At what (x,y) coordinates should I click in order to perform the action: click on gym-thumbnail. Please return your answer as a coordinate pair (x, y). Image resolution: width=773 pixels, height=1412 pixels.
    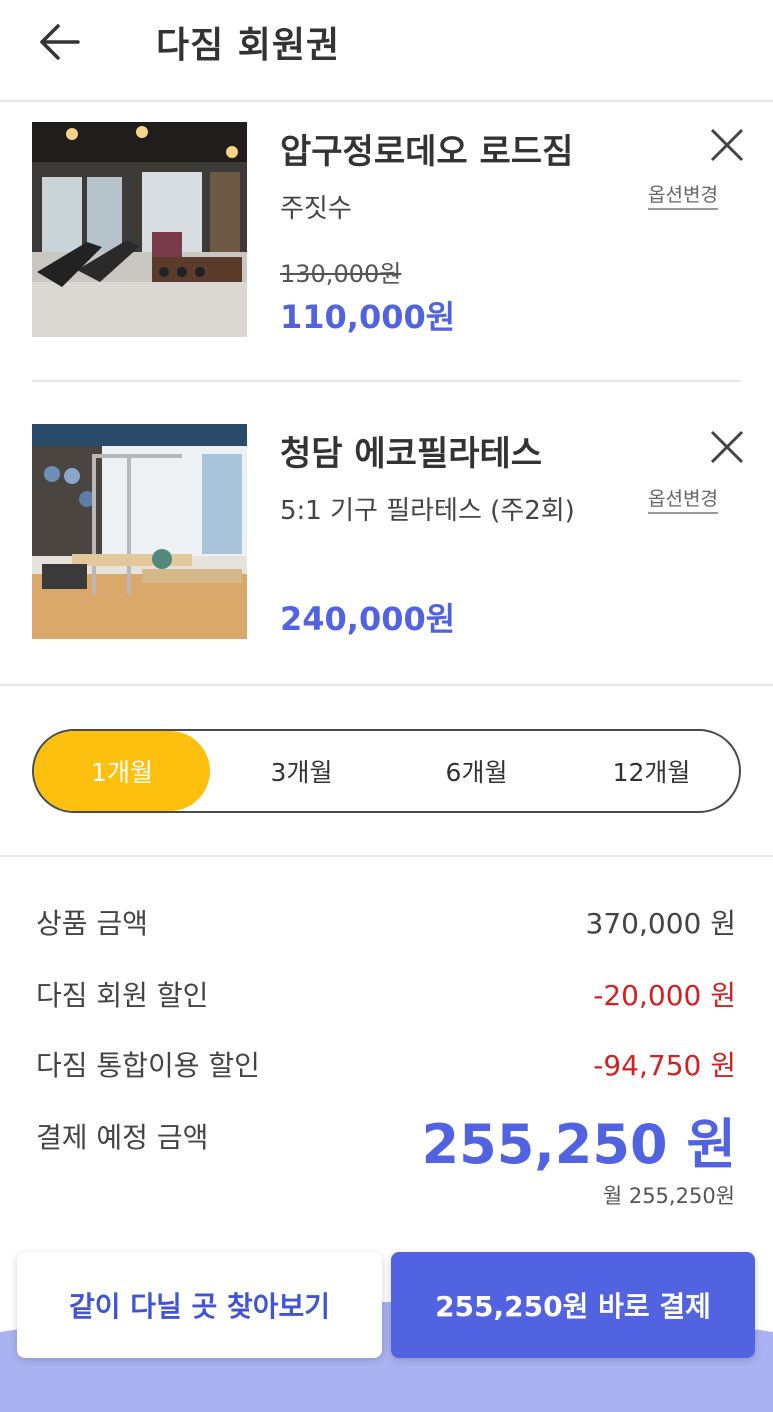
    Looking at the image, I should click on (139, 229).